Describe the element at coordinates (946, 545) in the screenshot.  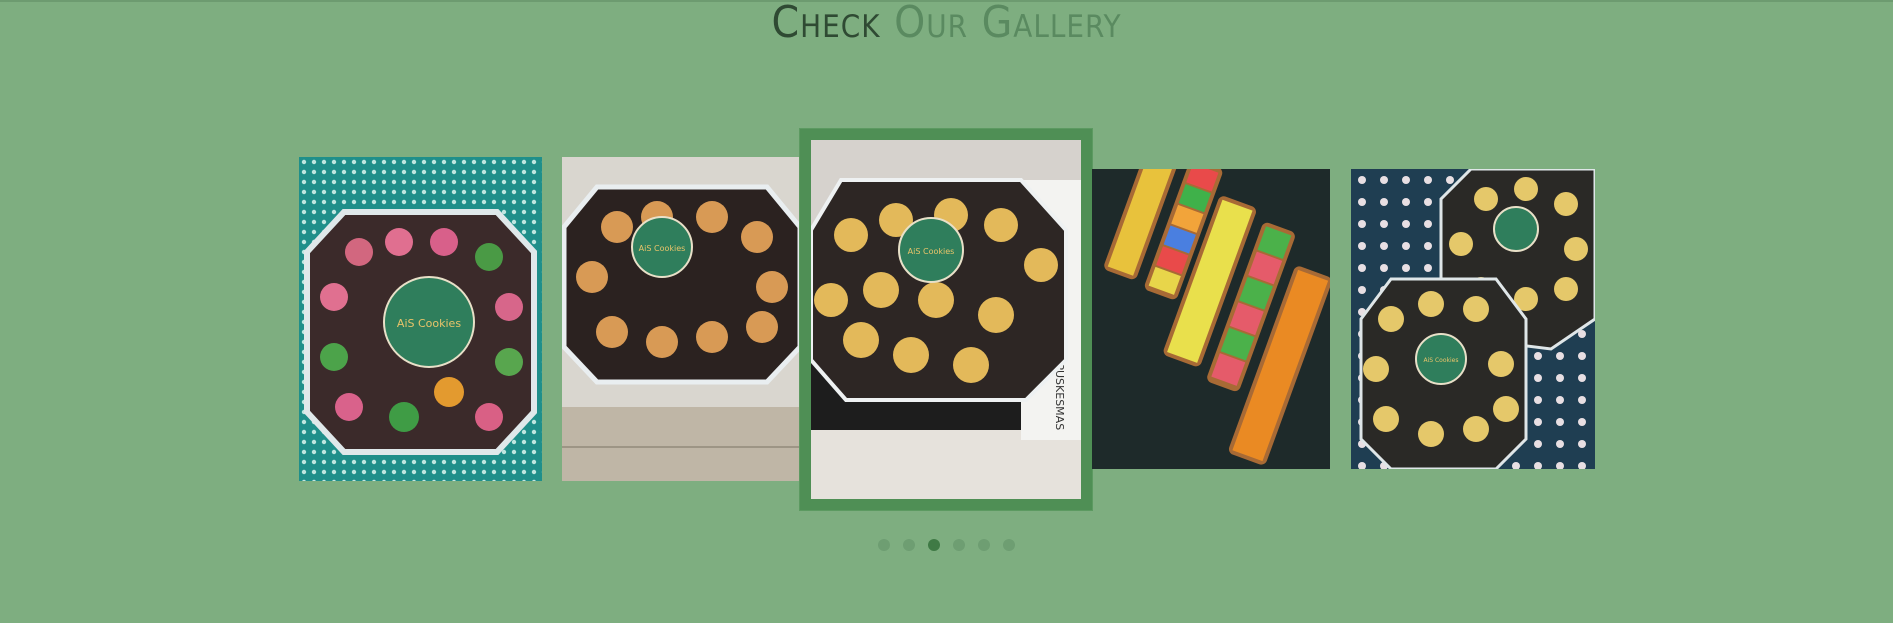
I see `carousel-pagination` at that location.